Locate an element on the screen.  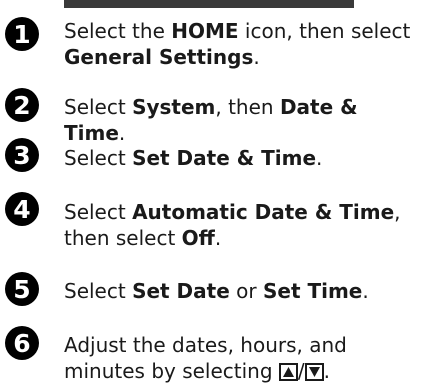
ui-term: Set Date is located at coordinates (181, 291).